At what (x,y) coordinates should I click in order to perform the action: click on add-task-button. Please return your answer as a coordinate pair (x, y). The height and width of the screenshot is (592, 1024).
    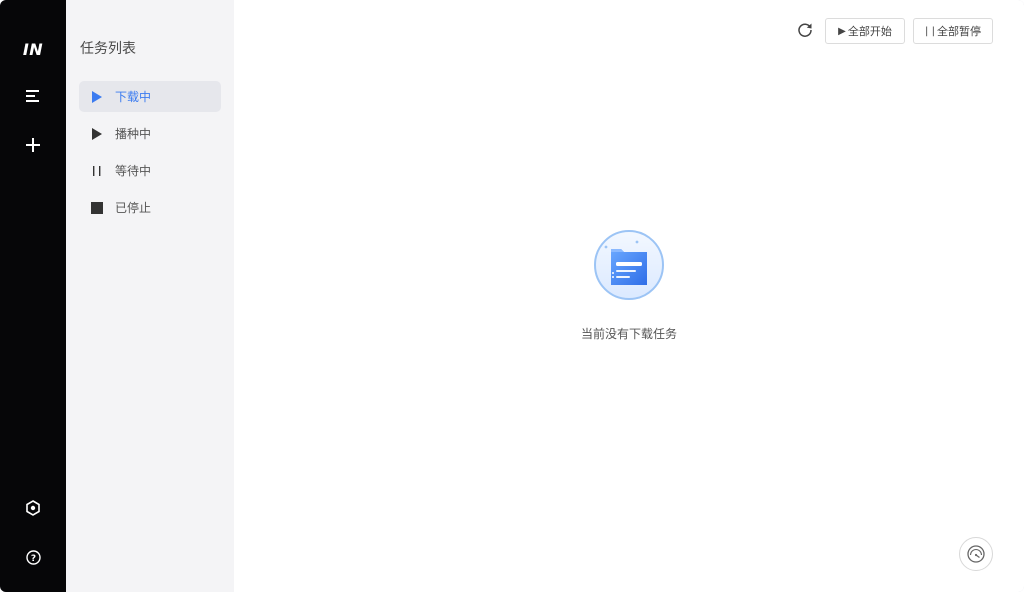
    Looking at the image, I should click on (33, 145).